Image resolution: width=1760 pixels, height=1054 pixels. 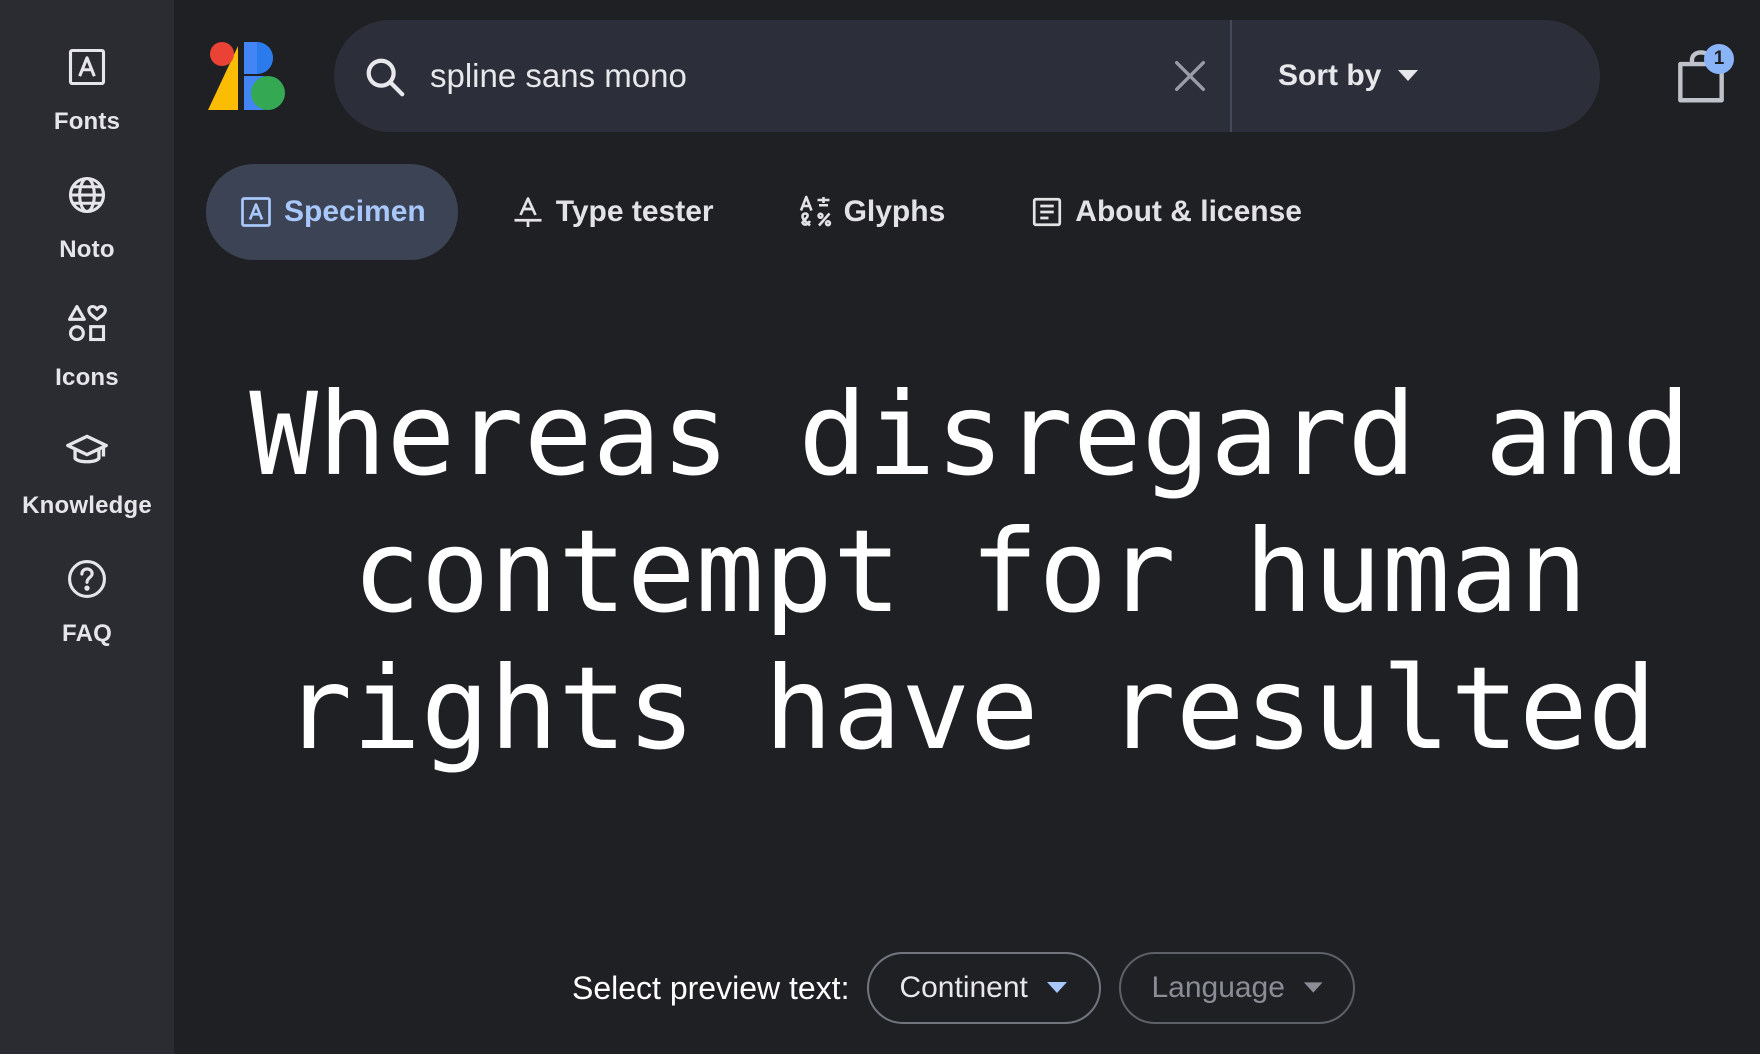 I want to click on help-circle-icon, so click(x=87, y=579).